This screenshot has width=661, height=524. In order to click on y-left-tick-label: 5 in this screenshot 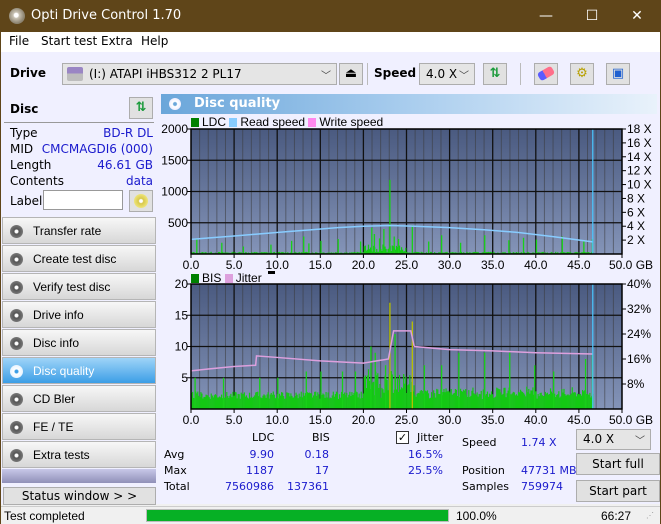, I will do `click(184, 378)`.